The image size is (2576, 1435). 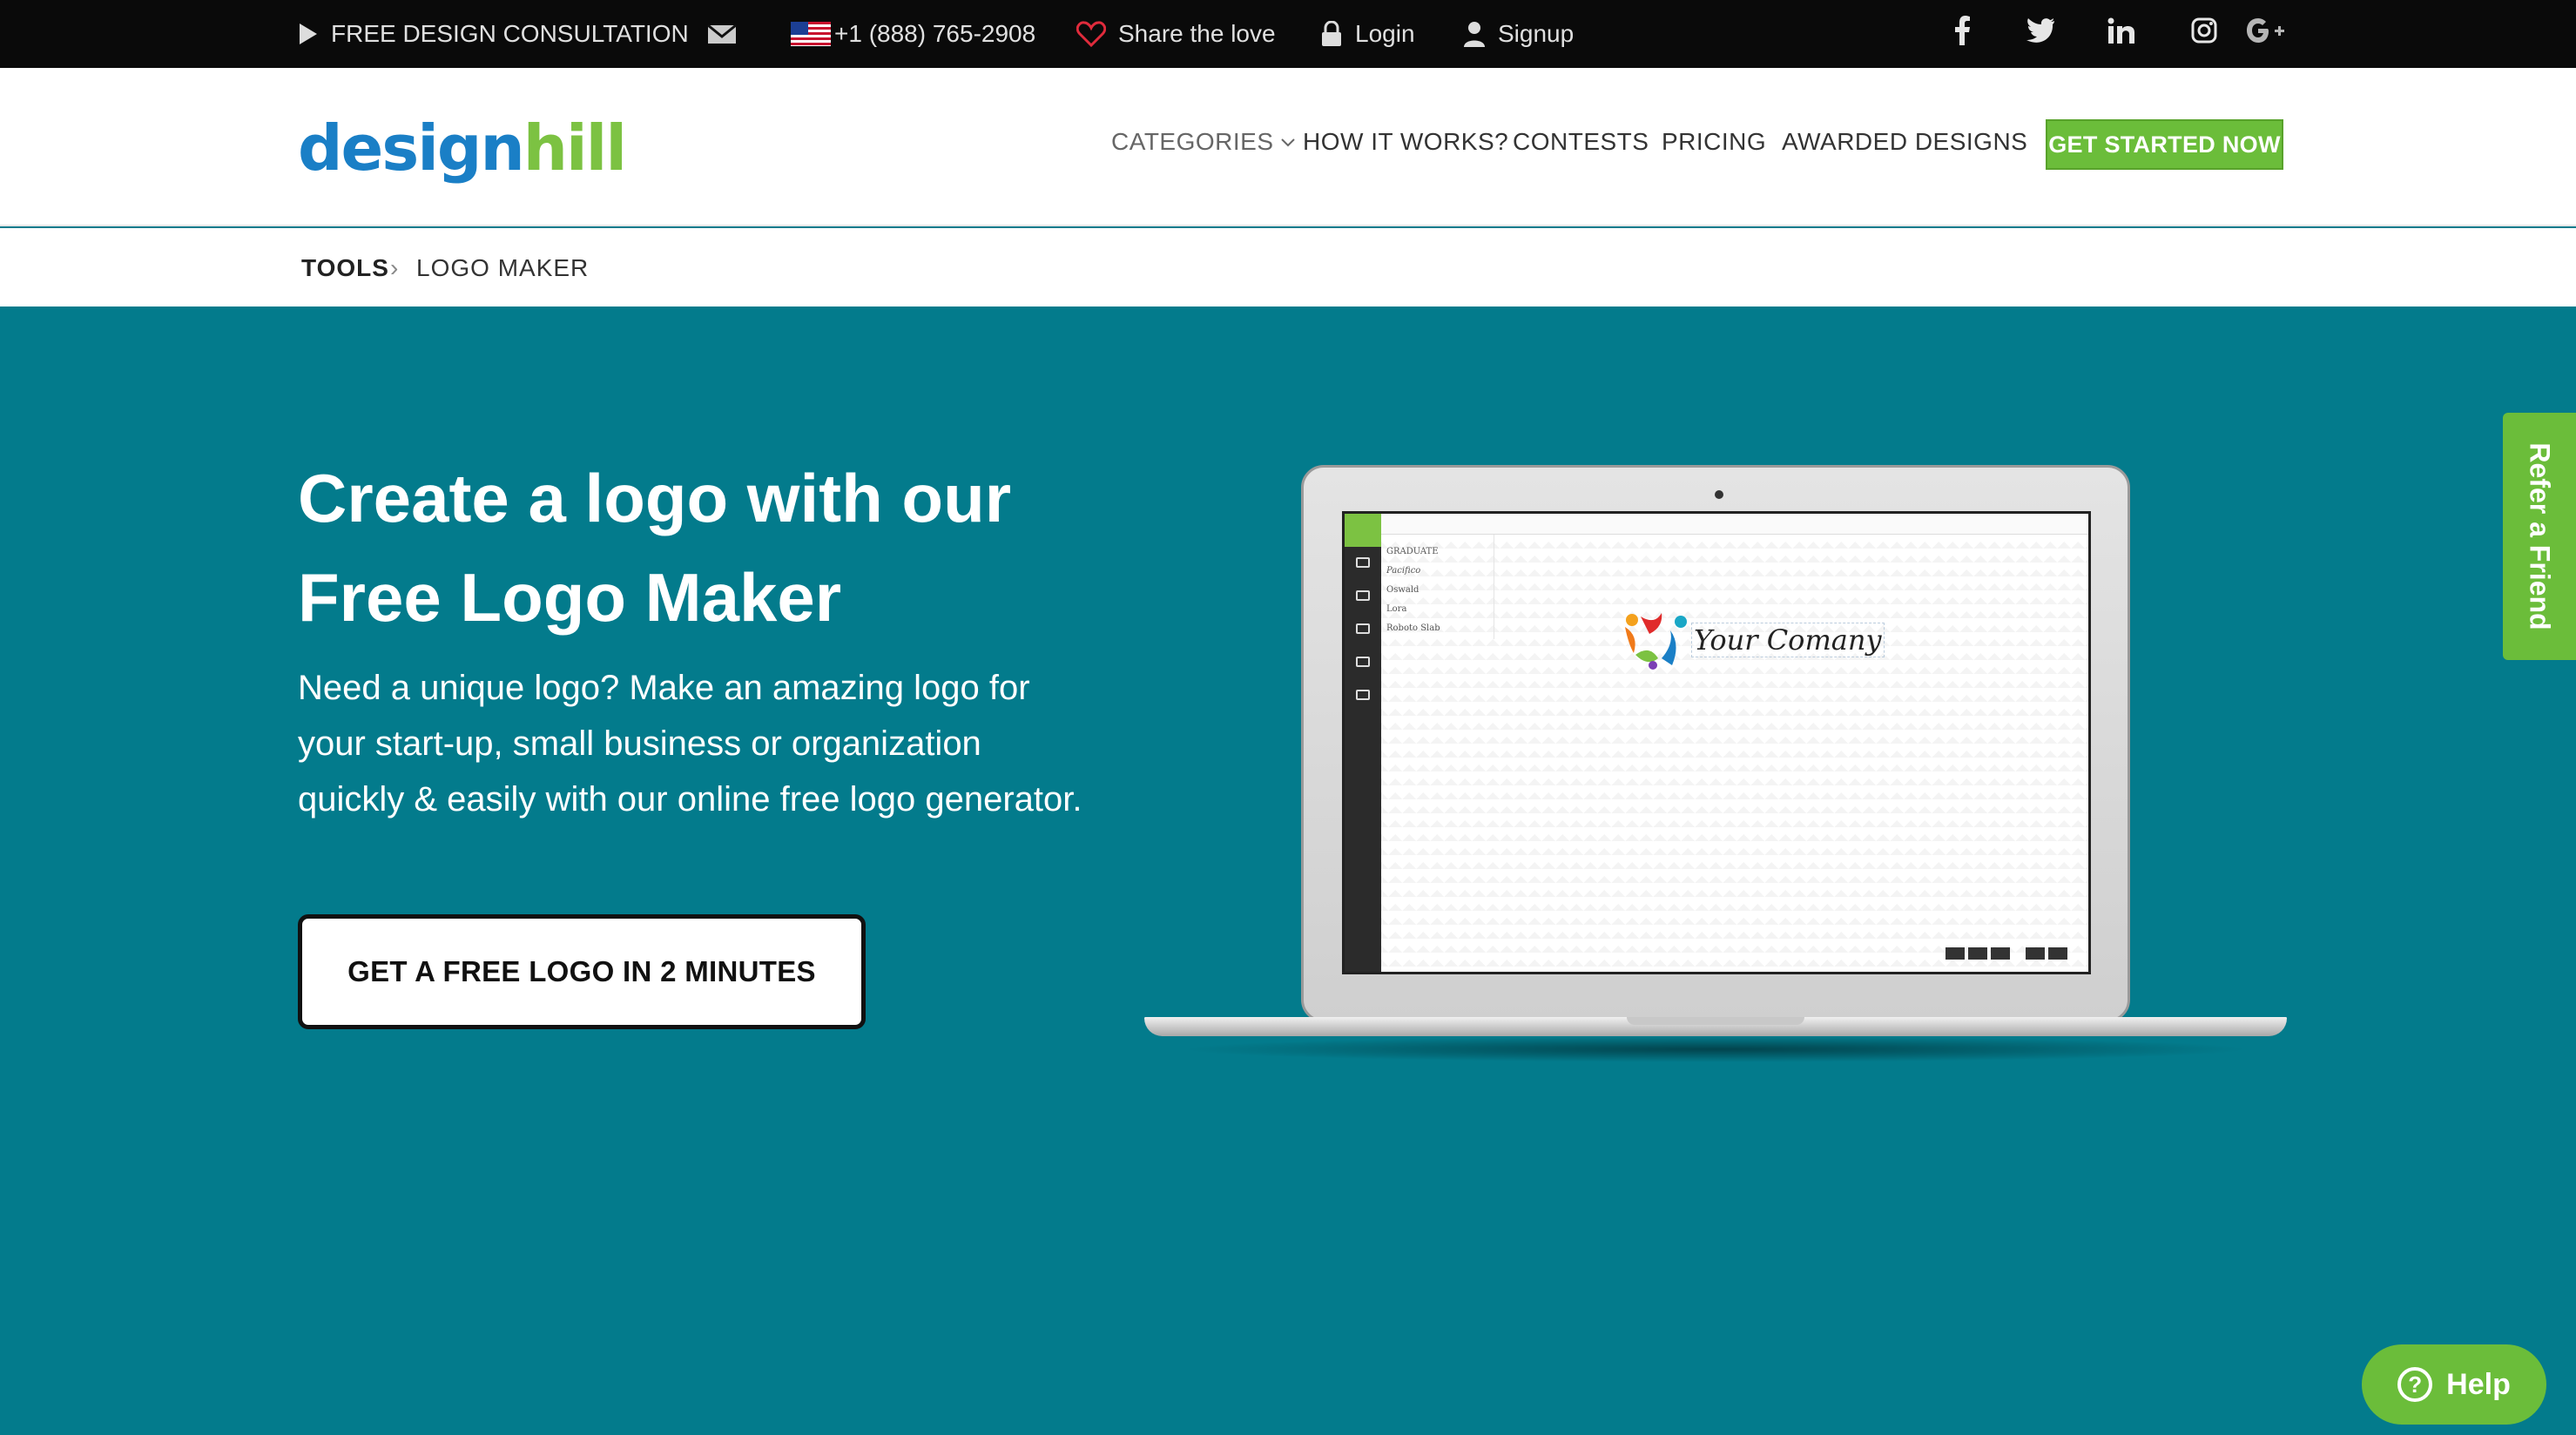 I want to click on help-button: ? Help, so click(x=2454, y=1384).